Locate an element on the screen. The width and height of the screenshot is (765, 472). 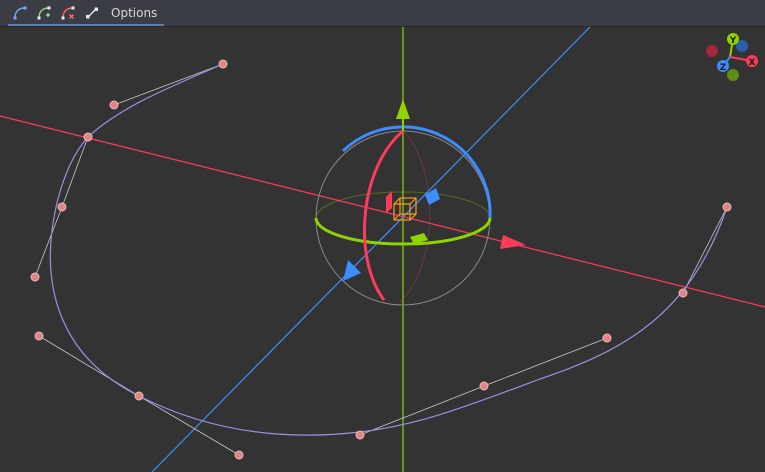
orientation-gizmo: Y X Z is located at coordinates (732, 57).